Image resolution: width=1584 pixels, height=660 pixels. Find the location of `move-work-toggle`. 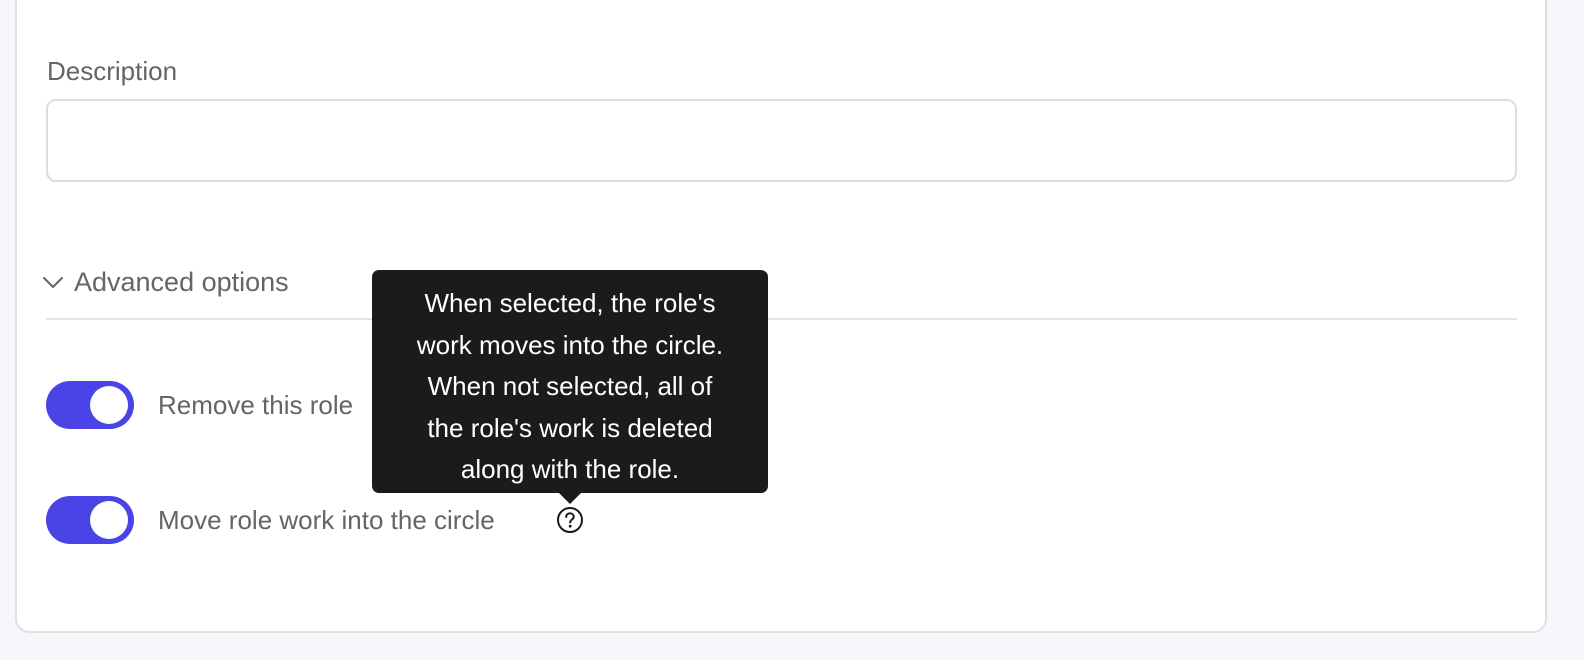

move-work-toggle is located at coordinates (90, 520).